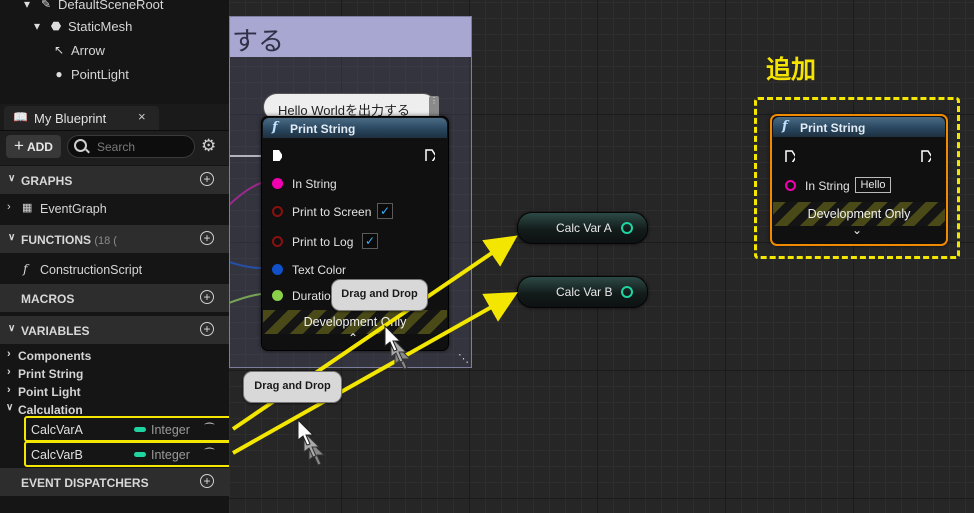 The image size is (974, 513). What do you see at coordinates (59, 74) in the screenshot?
I see `point-light-icon: ●` at bounding box center [59, 74].